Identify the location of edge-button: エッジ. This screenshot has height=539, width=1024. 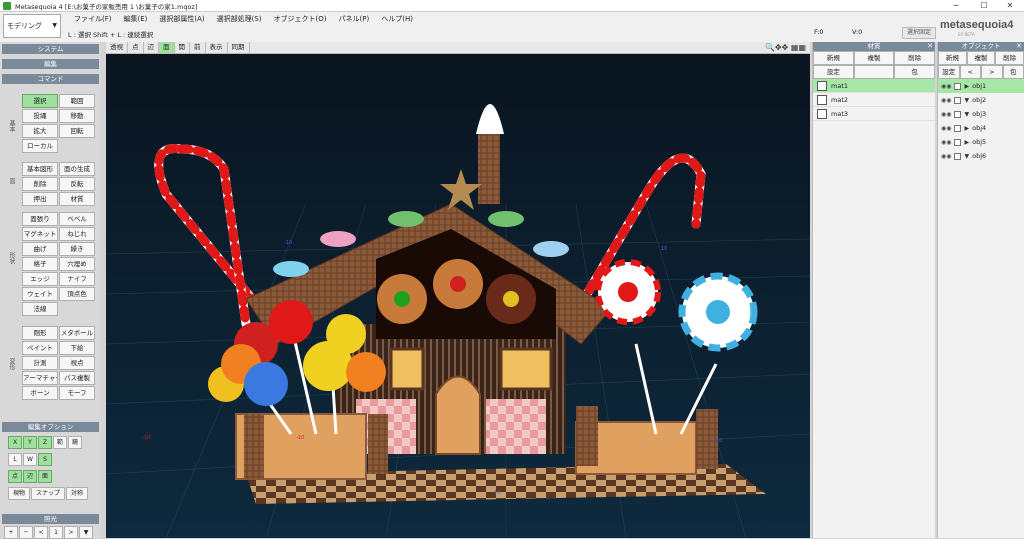
(40, 279).